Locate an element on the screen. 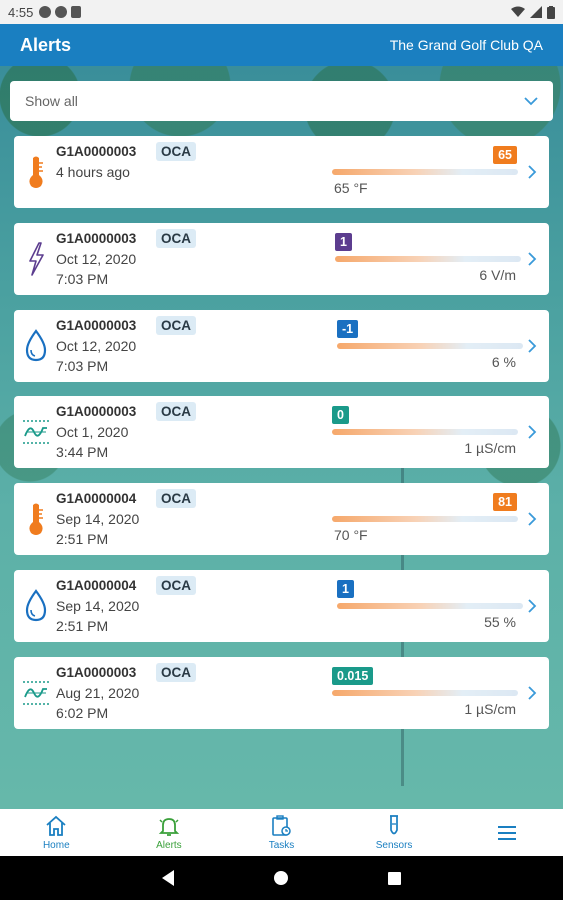 The height and width of the screenshot is (900, 563). app-bar: Alerts The Grand Golf Club QA is located at coordinates (281, 45).